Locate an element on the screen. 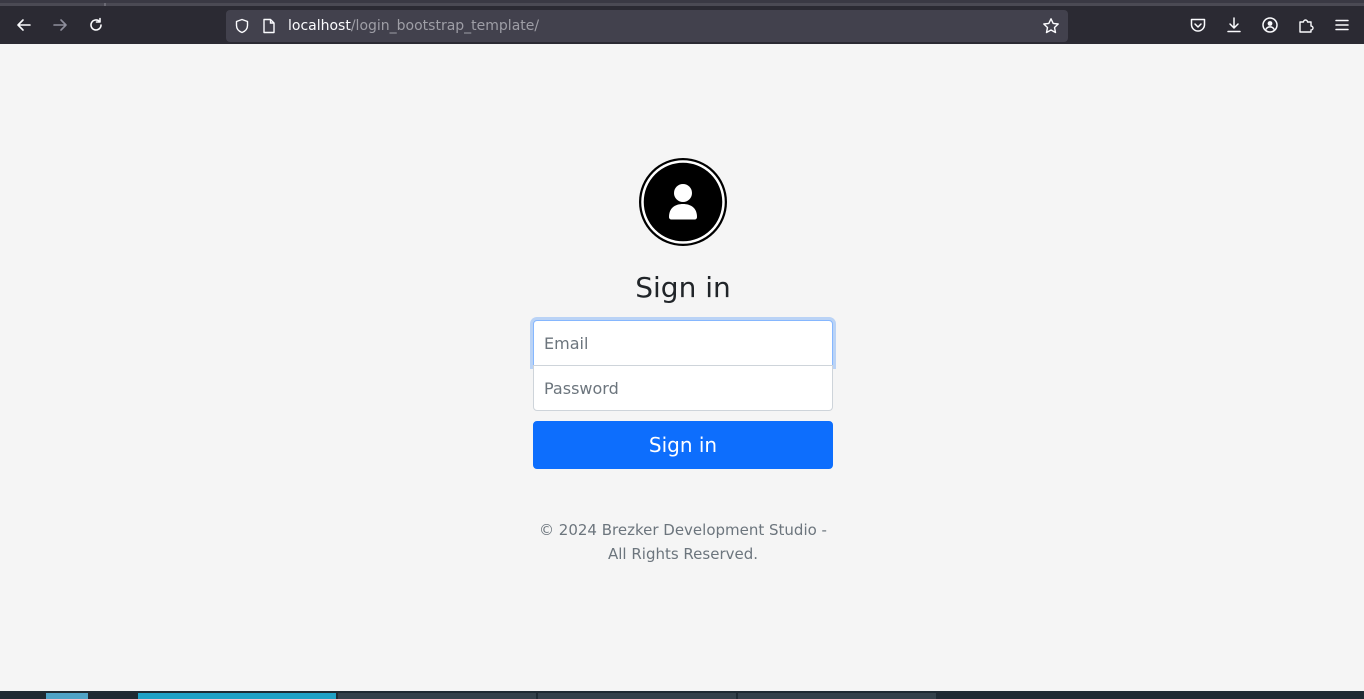 This screenshot has height=699, width=1364. extensions-button is located at coordinates (1306, 25).